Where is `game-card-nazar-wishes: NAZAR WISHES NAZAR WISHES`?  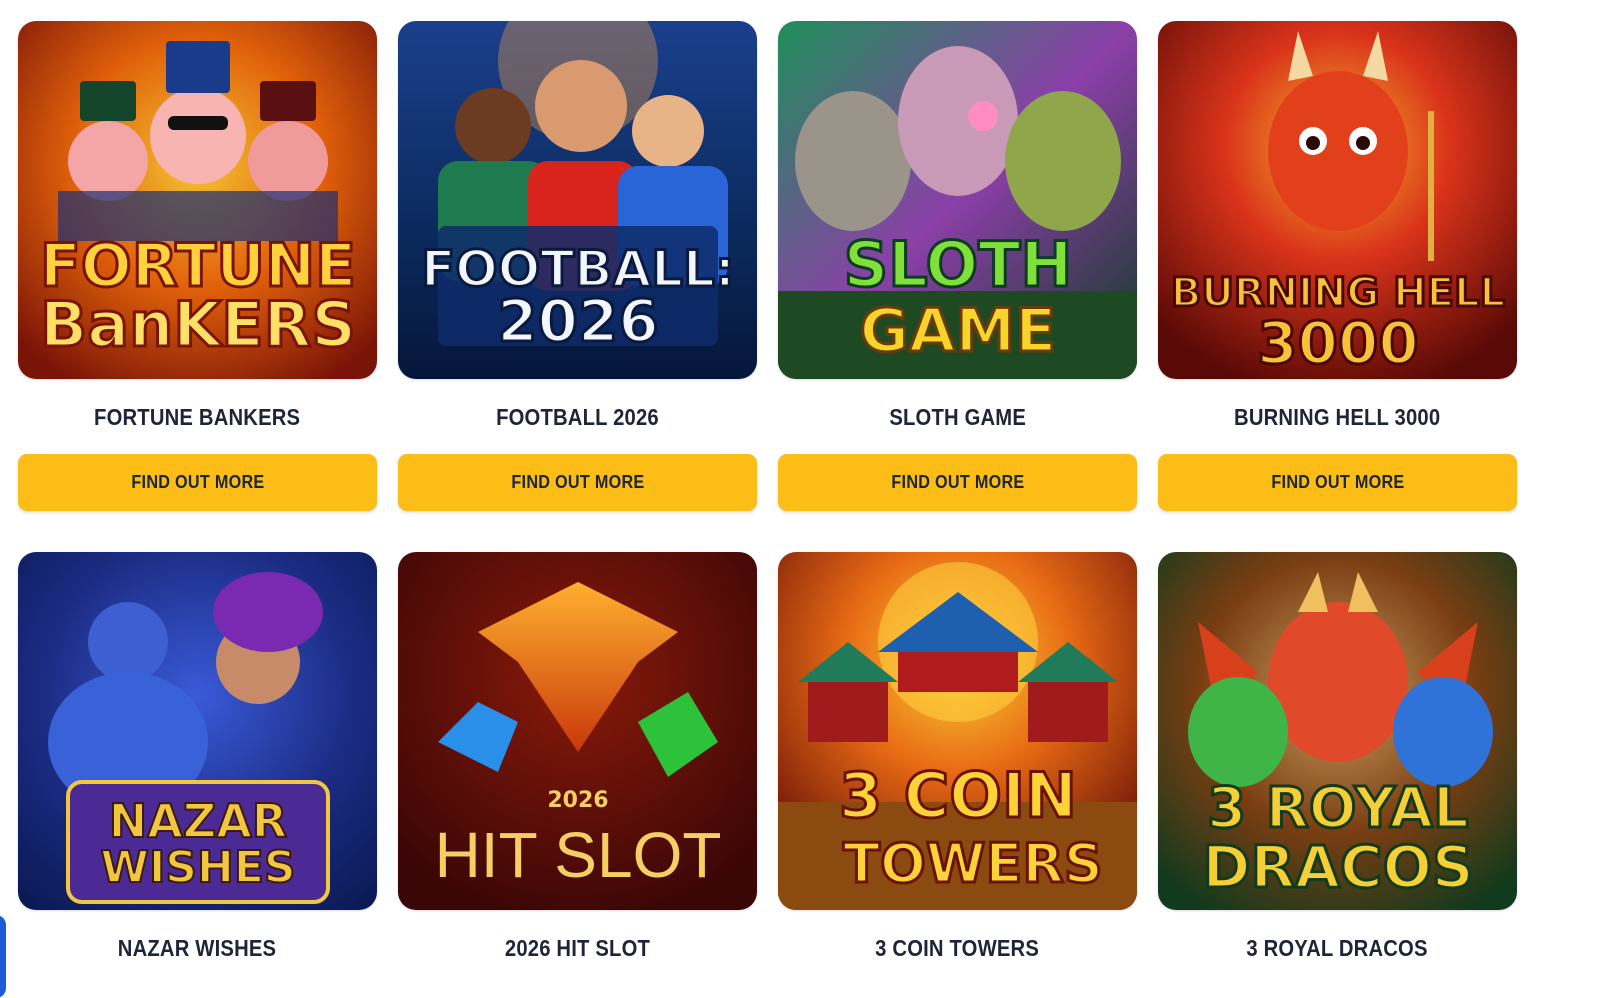 game-card-nazar-wishes: NAZAR WISHES NAZAR WISHES is located at coordinates (197, 775).